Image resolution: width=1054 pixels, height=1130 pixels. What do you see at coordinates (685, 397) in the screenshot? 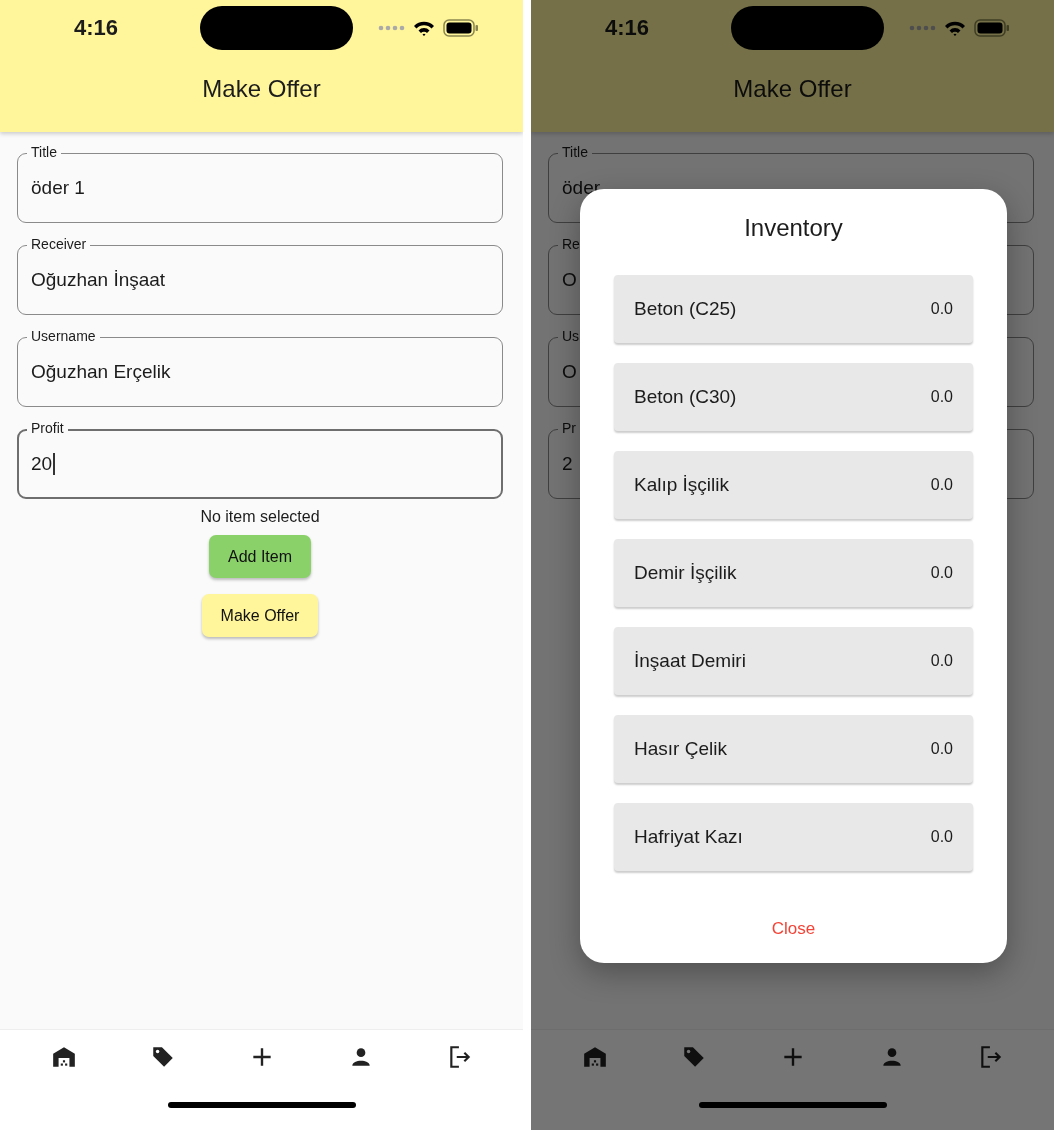
I see `item-name: Beton (C30)` at bounding box center [685, 397].